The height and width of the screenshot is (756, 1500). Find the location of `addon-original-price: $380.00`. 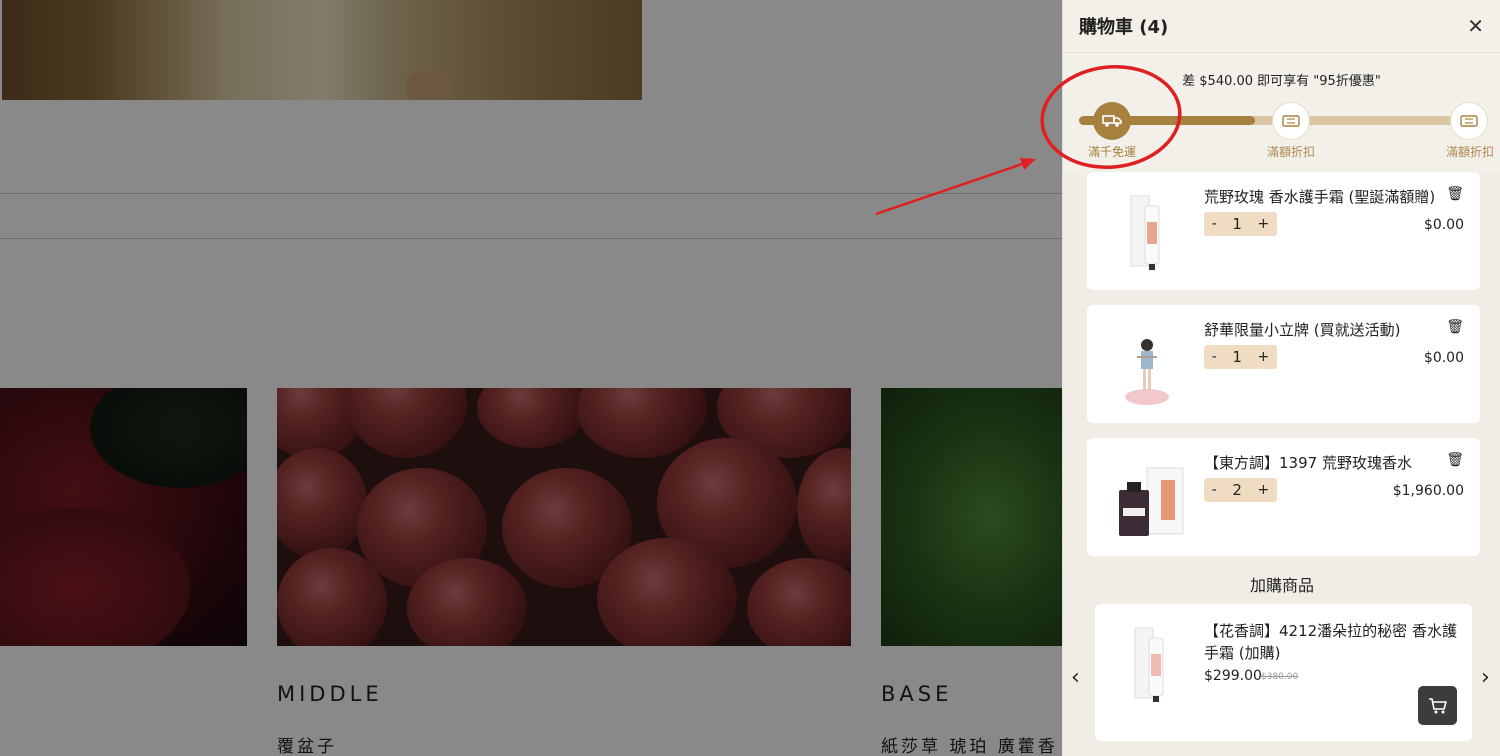

addon-original-price: $380.00 is located at coordinates (1280, 677).